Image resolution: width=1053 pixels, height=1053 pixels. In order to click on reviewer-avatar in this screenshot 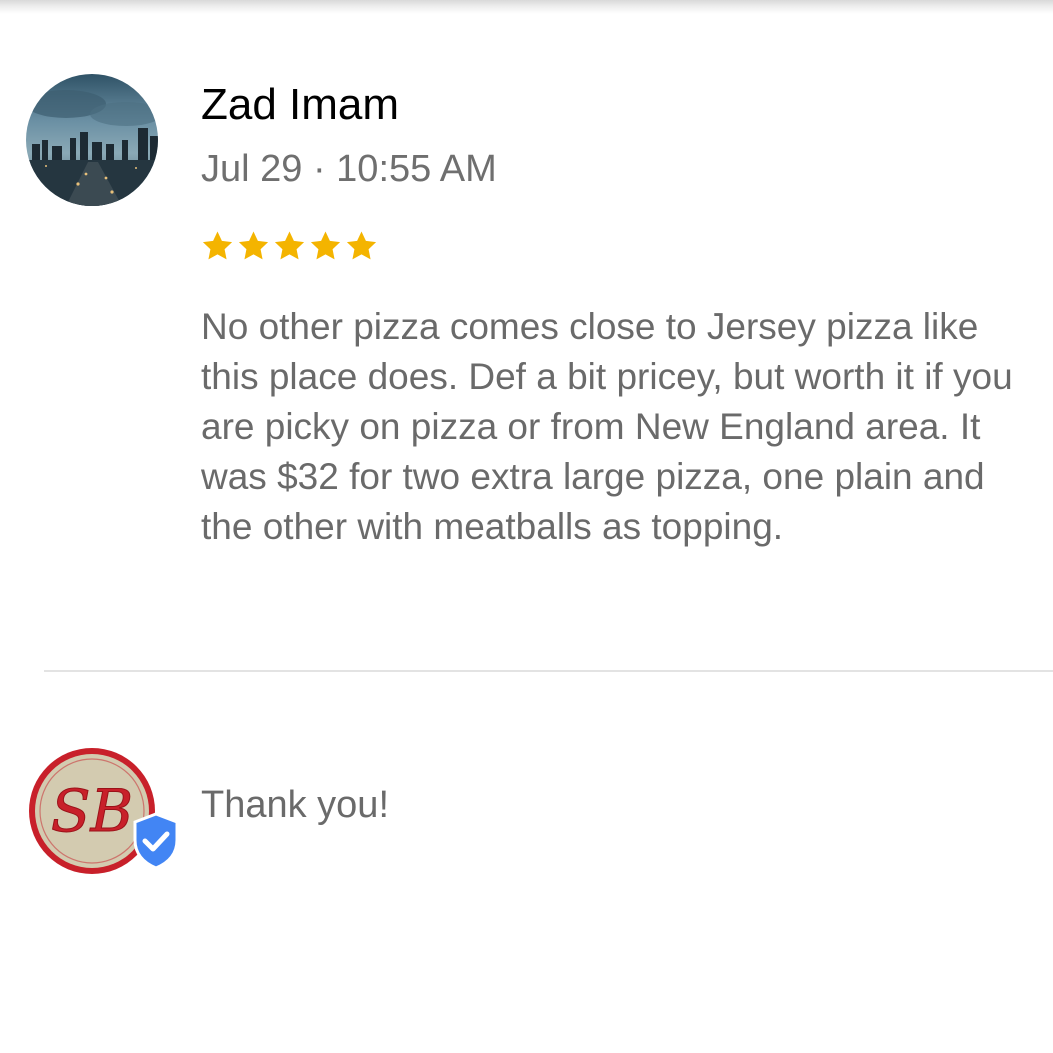, I will do `click(92, 140)`.